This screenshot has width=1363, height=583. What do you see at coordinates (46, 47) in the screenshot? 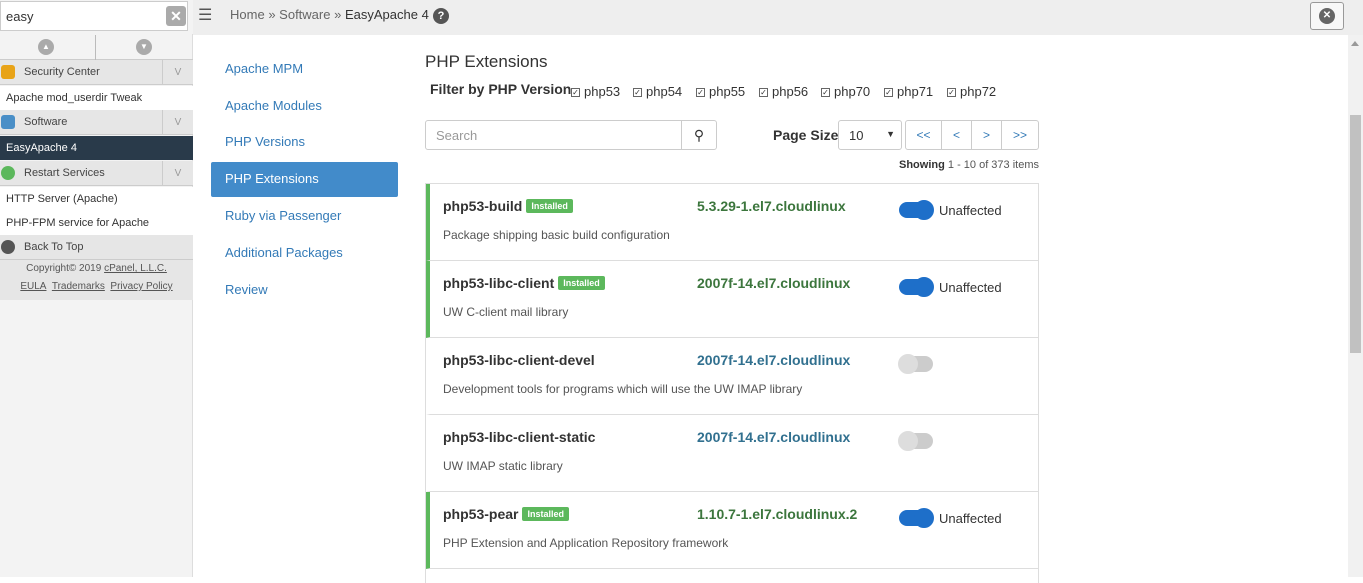
I see `scroll-up-icon: ▲` at bounding box center [46, 47].